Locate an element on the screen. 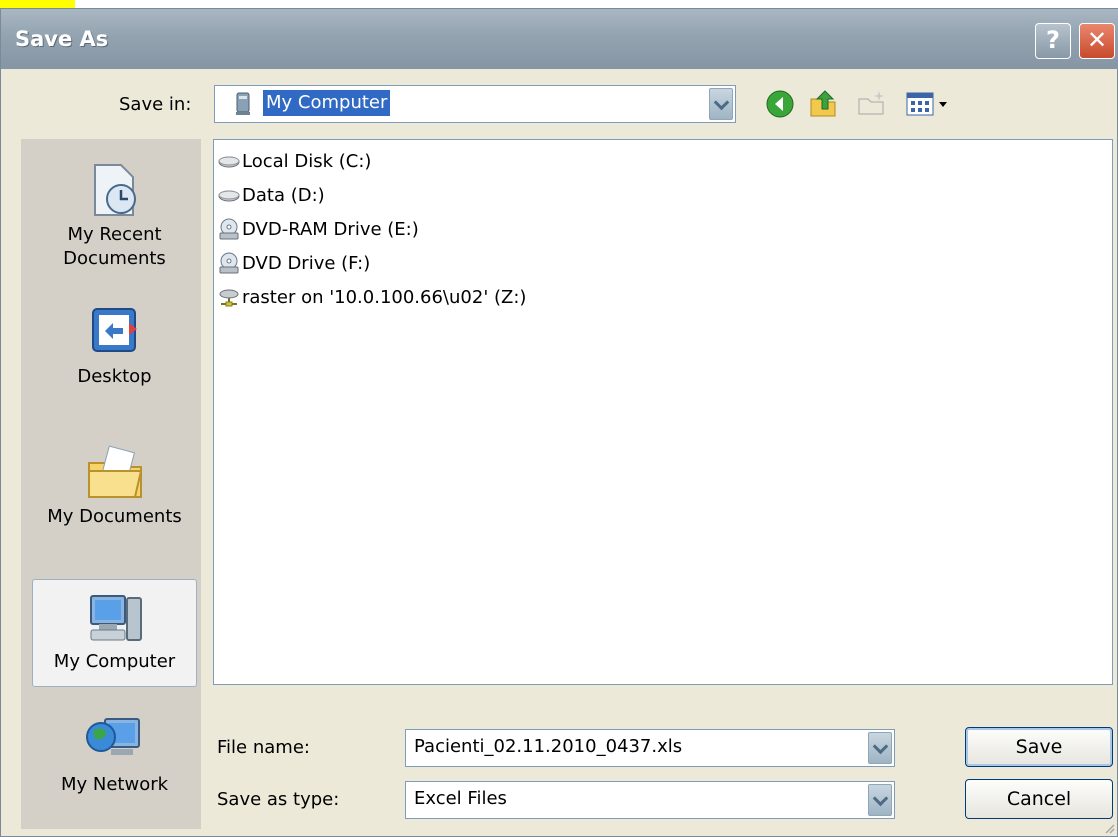 The height and width of the screenshot is (837, 1118). new-folder-icon is located at coordinates (871, 103).